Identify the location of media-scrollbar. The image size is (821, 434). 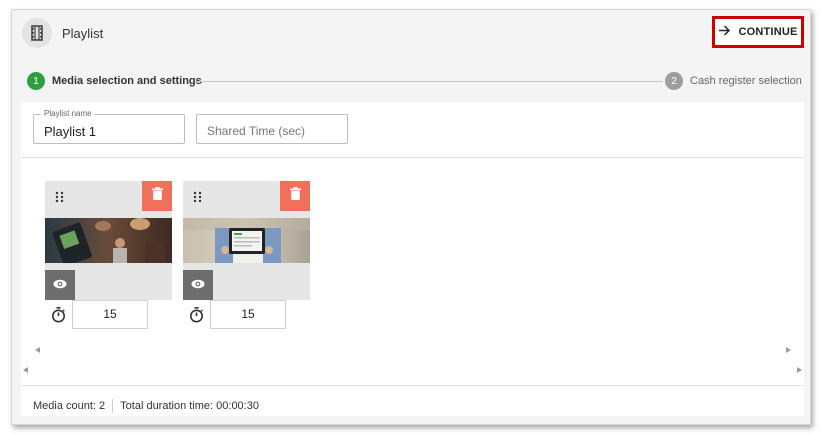
(413, 350).